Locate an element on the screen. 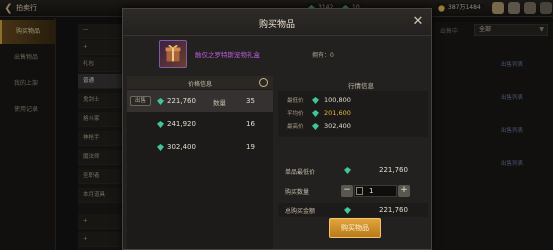 The height and width of the screenshot is (250, 553). market-min-label: 最低价 is located at coordinates (295, 101).